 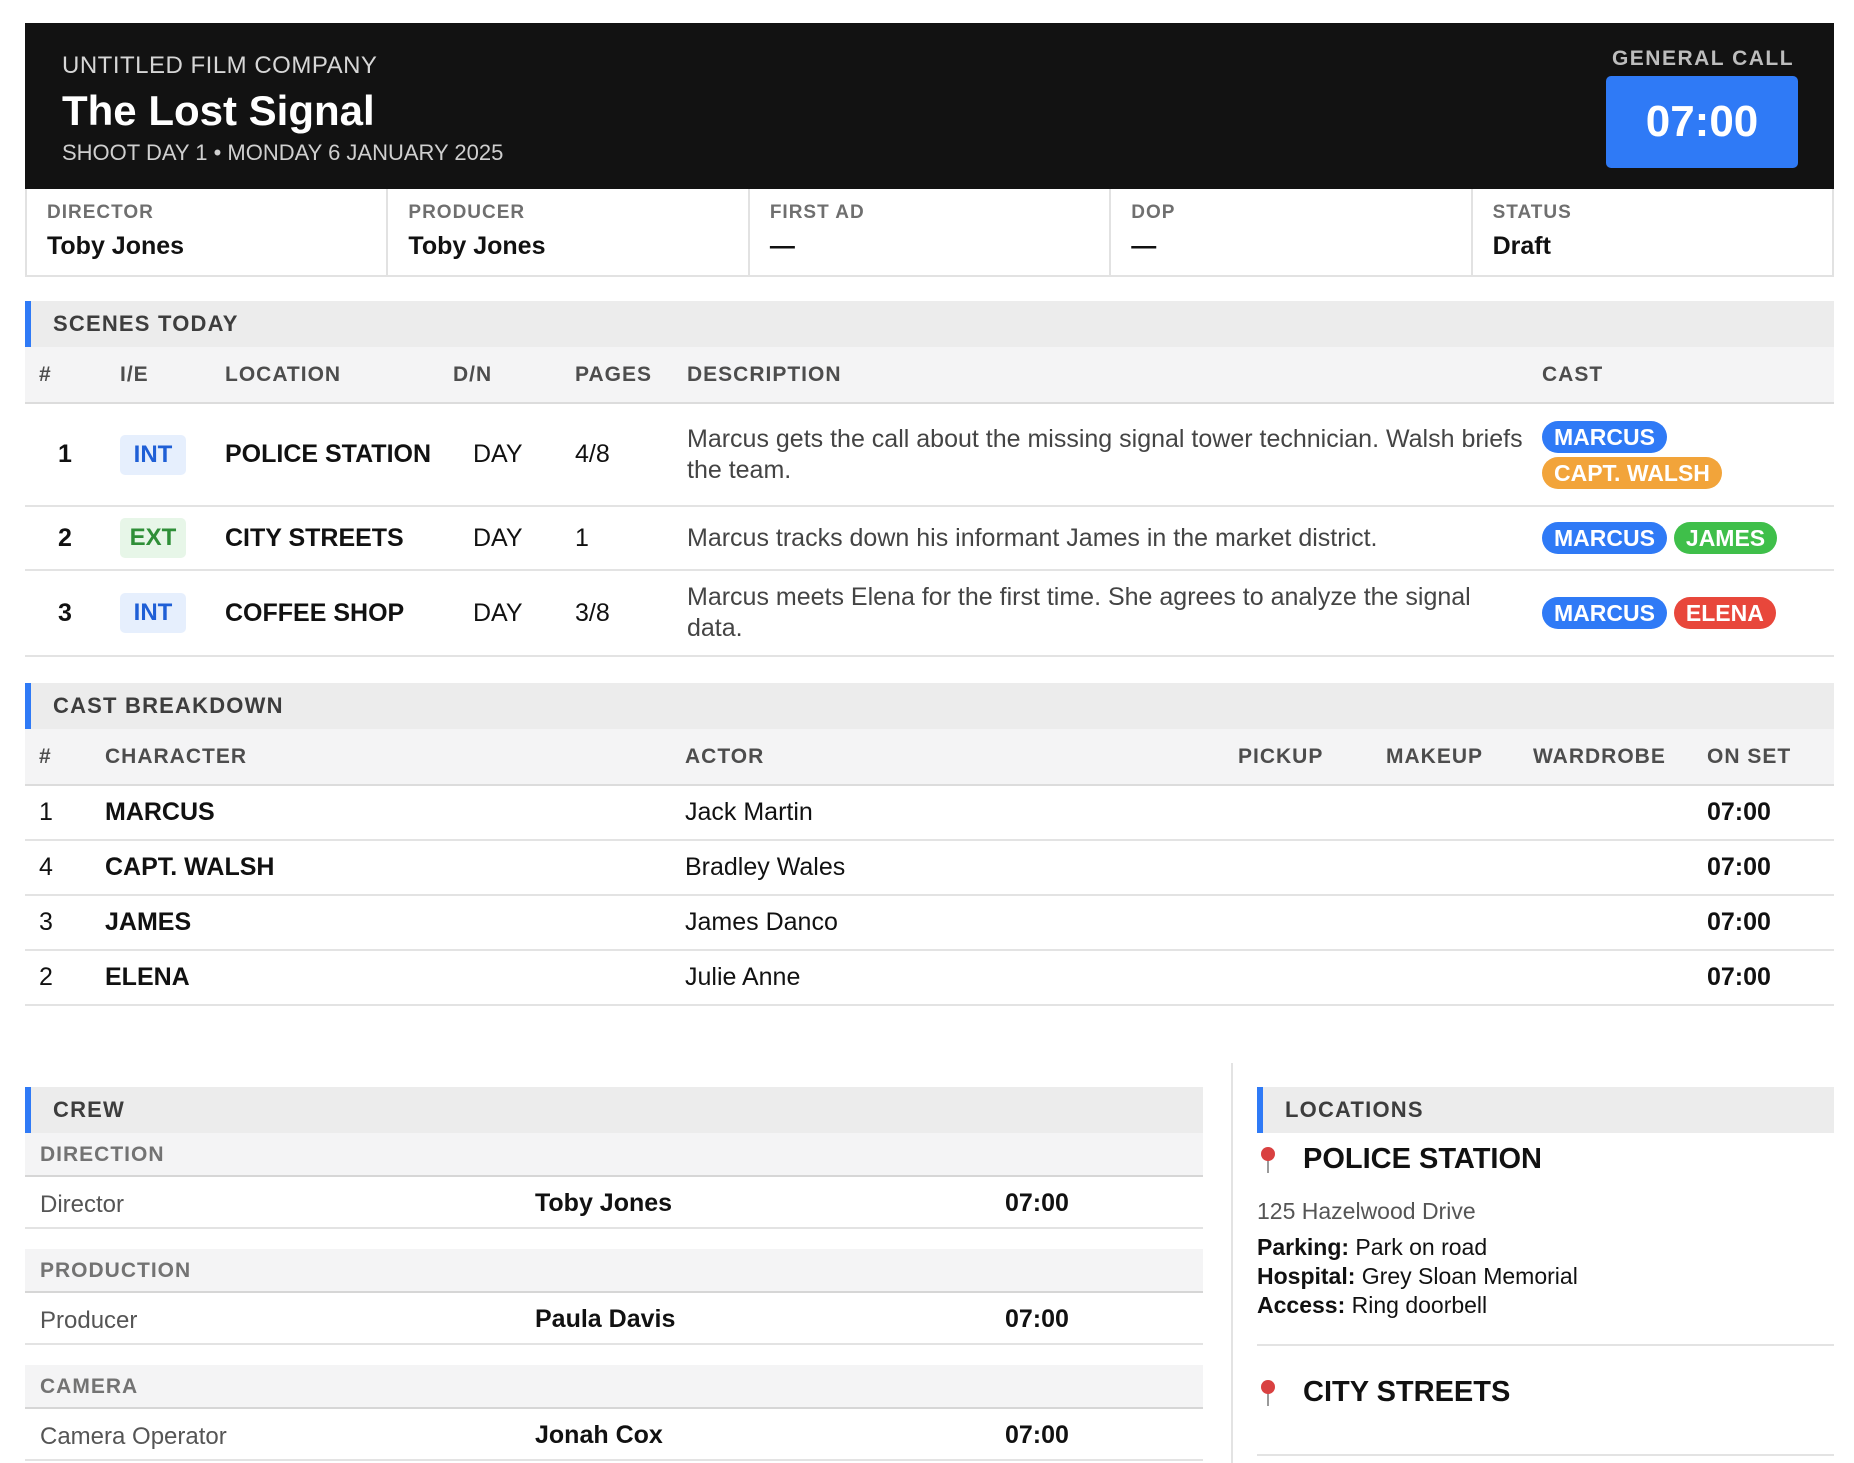 What do you see at coordinates (631, 375) in the screenshot?
I see `col-header-pages: PAGES` at bounding box center [631, 375].